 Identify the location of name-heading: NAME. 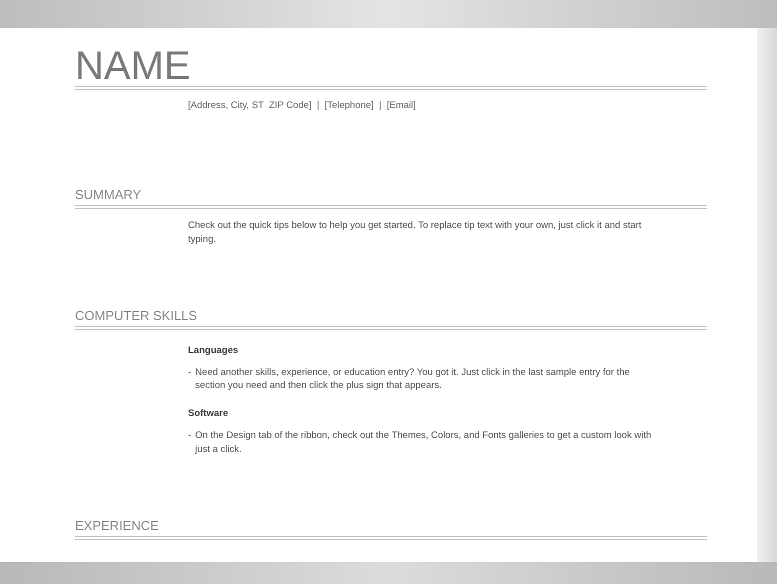
(133, 66).